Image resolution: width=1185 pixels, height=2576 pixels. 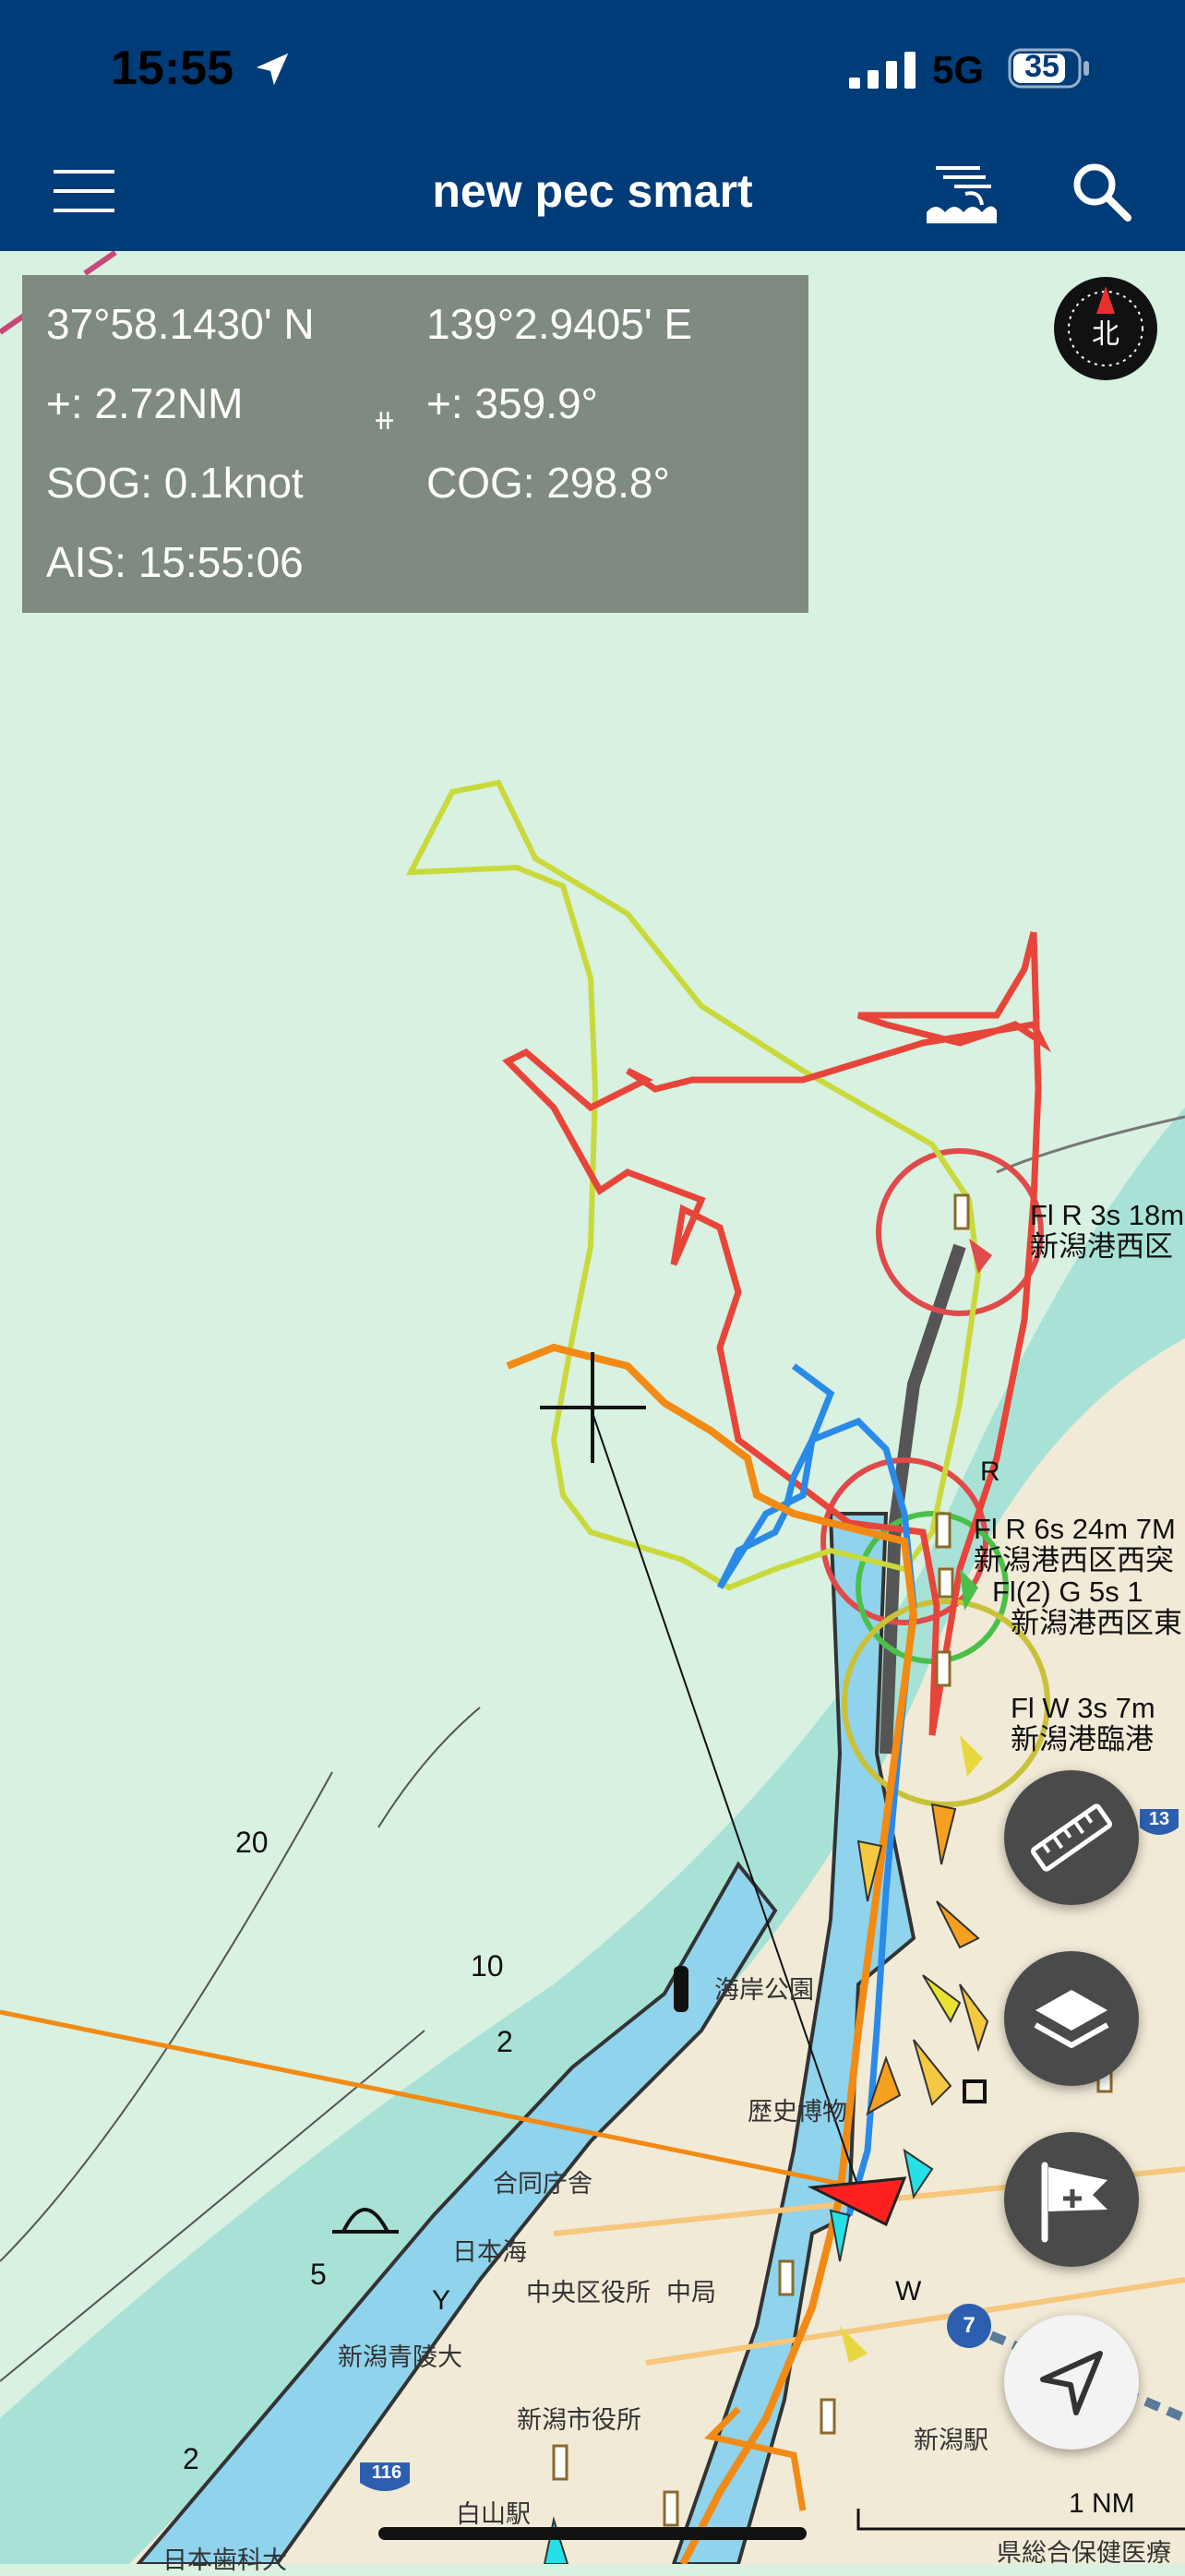 What do you see at coordinates (1083, 1724) in the screenshot?
I see `light-label-3: Fl W 3s 7m 新潟港臨港` at bounding box center [1083, 1724].